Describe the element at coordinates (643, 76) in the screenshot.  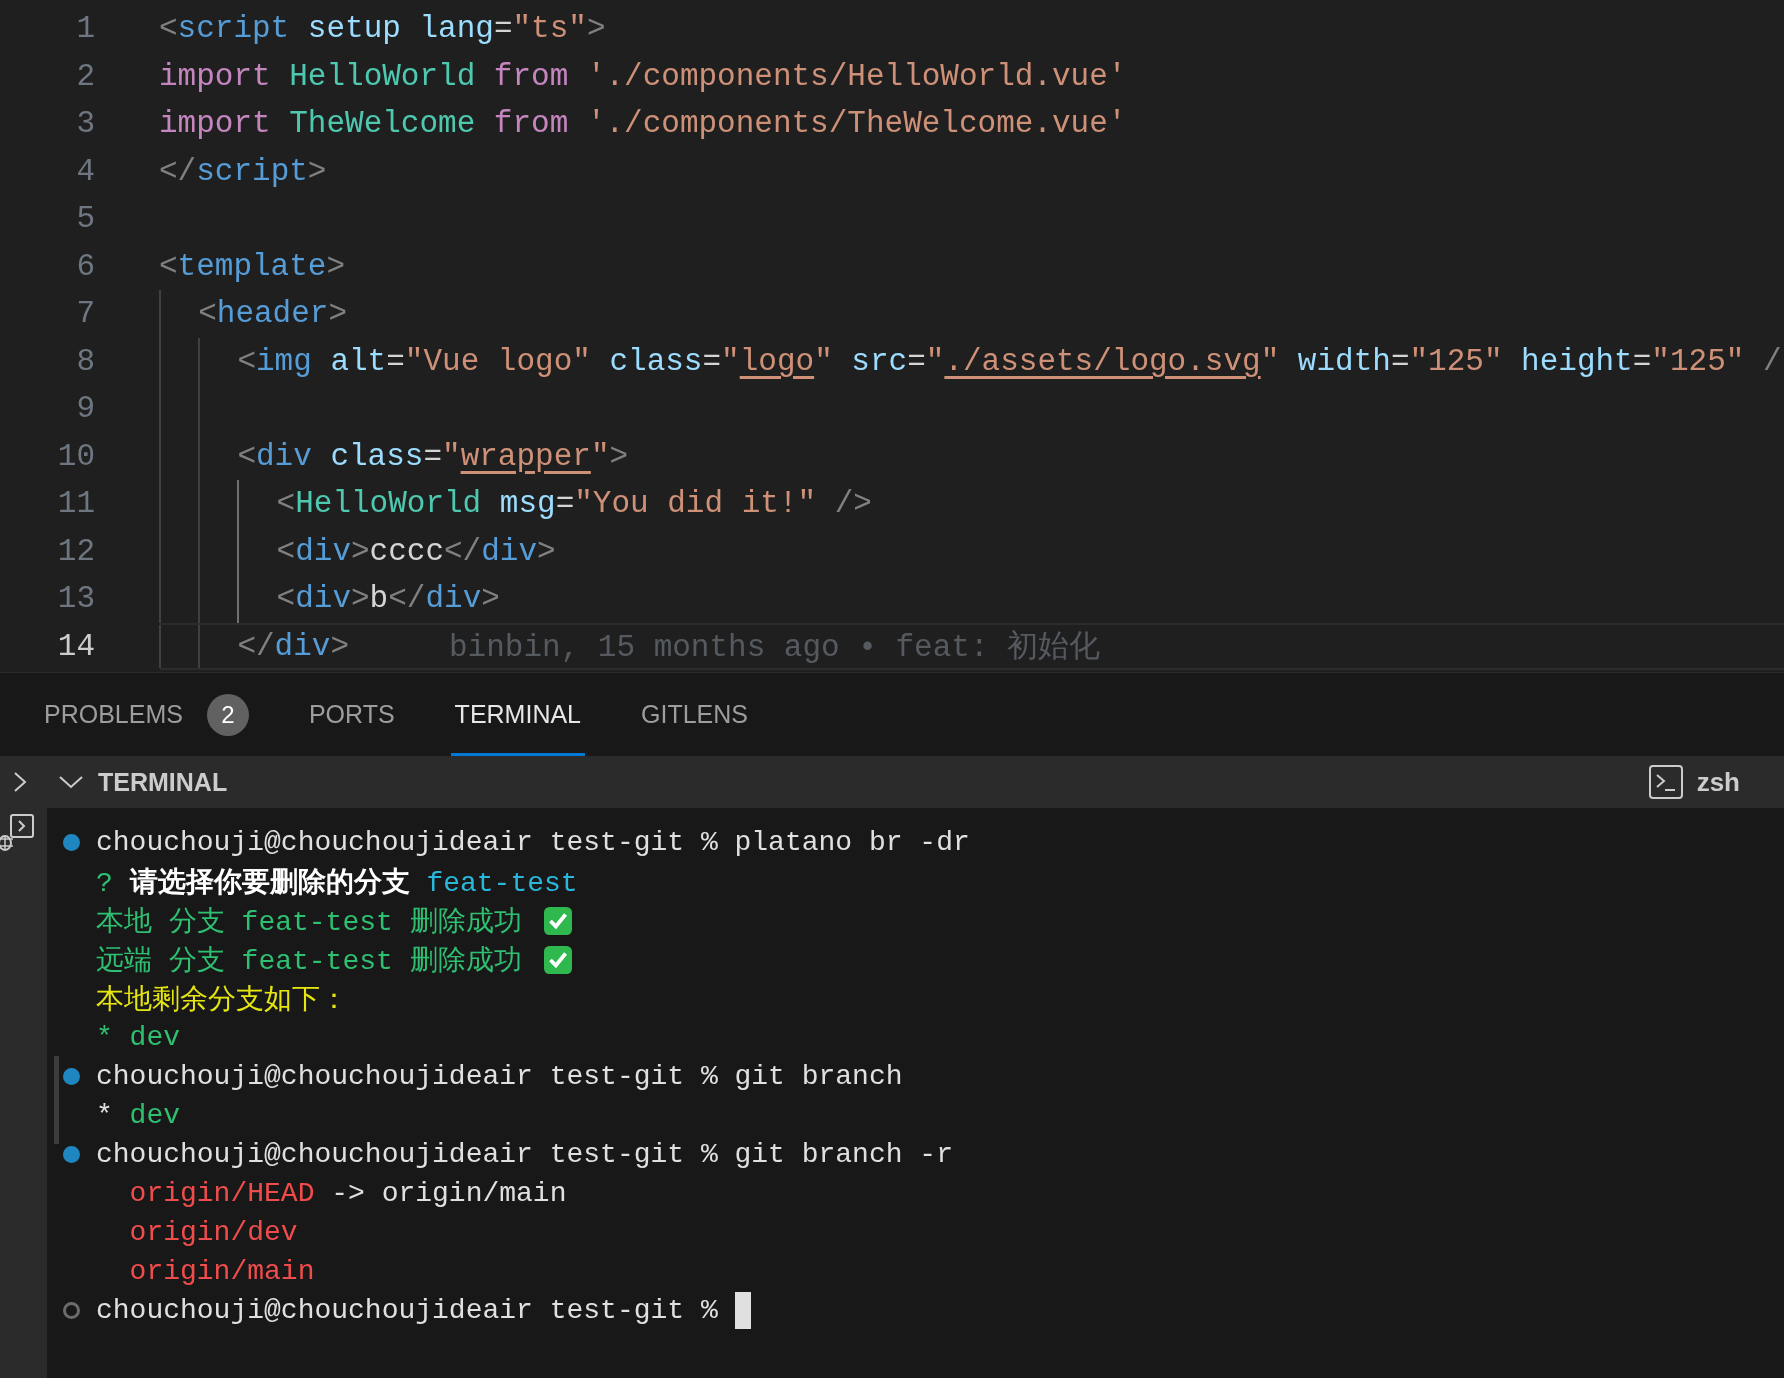
I see `code-line: import HelloWorld from './components/HelloWorld.vue'` at that location.